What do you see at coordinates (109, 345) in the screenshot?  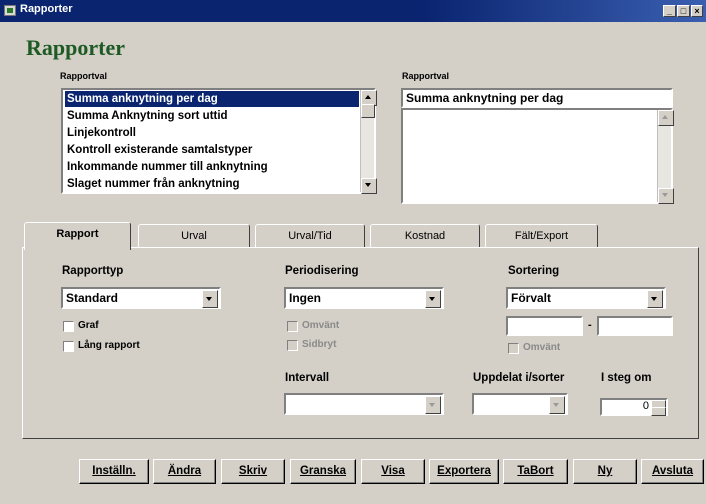 I see `lang-rapport-label: Lång rapport` at bounding box center [109, 345].